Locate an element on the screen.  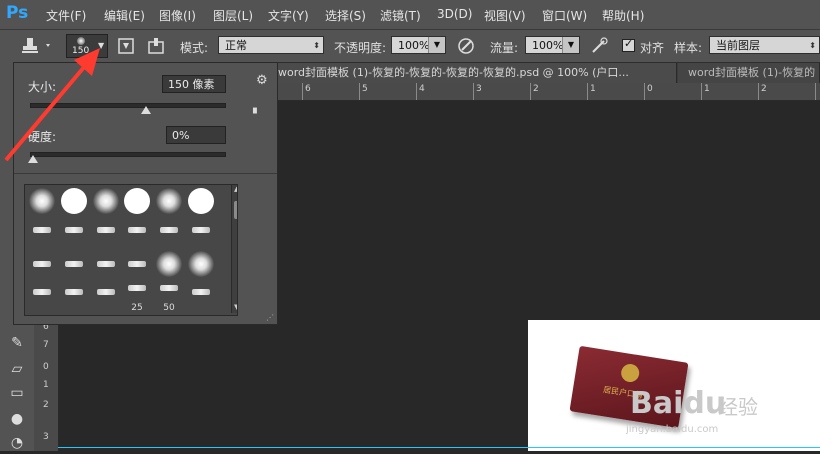
clone-stamp-tool-icon is located at coordinates (37, 46).